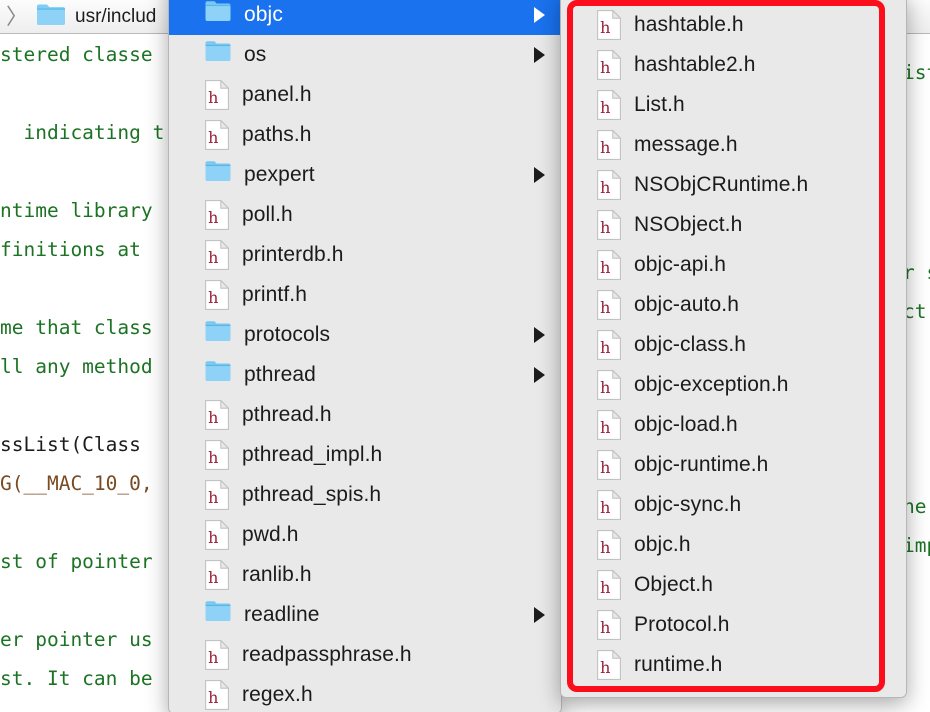 This screenshot has height=712, width=930. I want to click on menu-item: h paths.h, so click(365, 135).